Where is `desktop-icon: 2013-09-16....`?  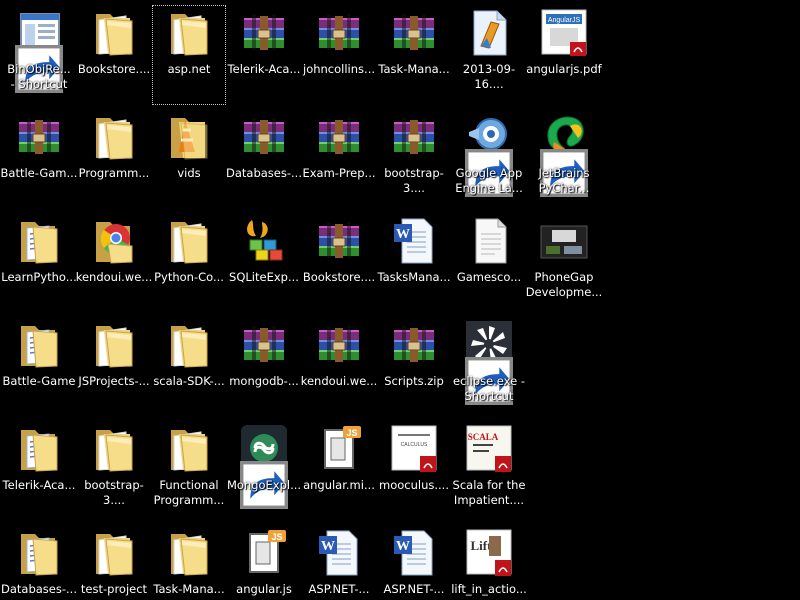
desktop-icon: 2013-09-16.... is located at coordinates (489, 55).